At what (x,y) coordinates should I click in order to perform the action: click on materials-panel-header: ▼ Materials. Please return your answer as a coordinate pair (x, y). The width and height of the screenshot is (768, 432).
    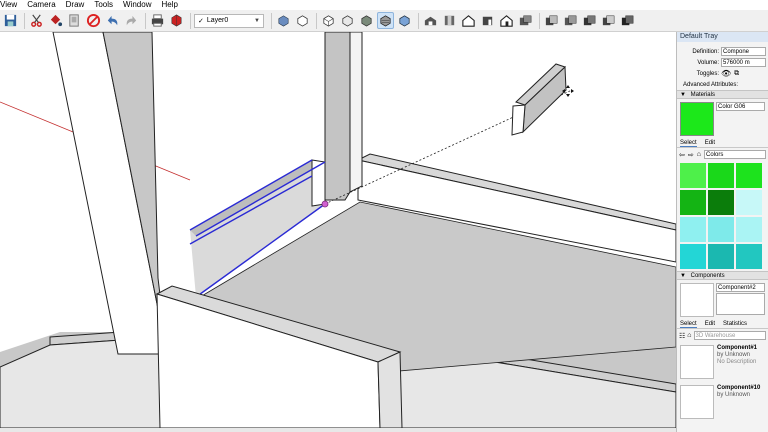
    Looking at the image, I should click on (722, 94).